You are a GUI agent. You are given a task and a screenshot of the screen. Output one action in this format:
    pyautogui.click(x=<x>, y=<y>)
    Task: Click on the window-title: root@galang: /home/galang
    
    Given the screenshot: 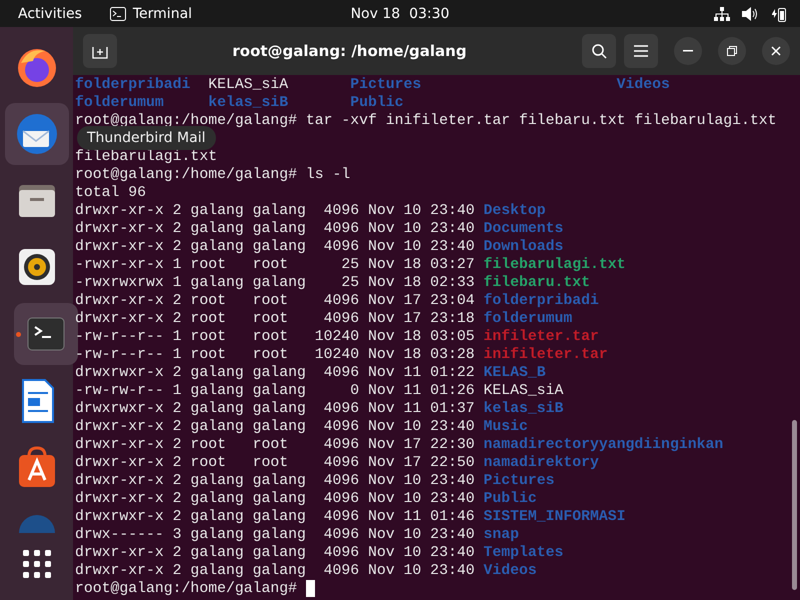 What is the action you would take?
    pyautogui.click(x=349, y=51)
    